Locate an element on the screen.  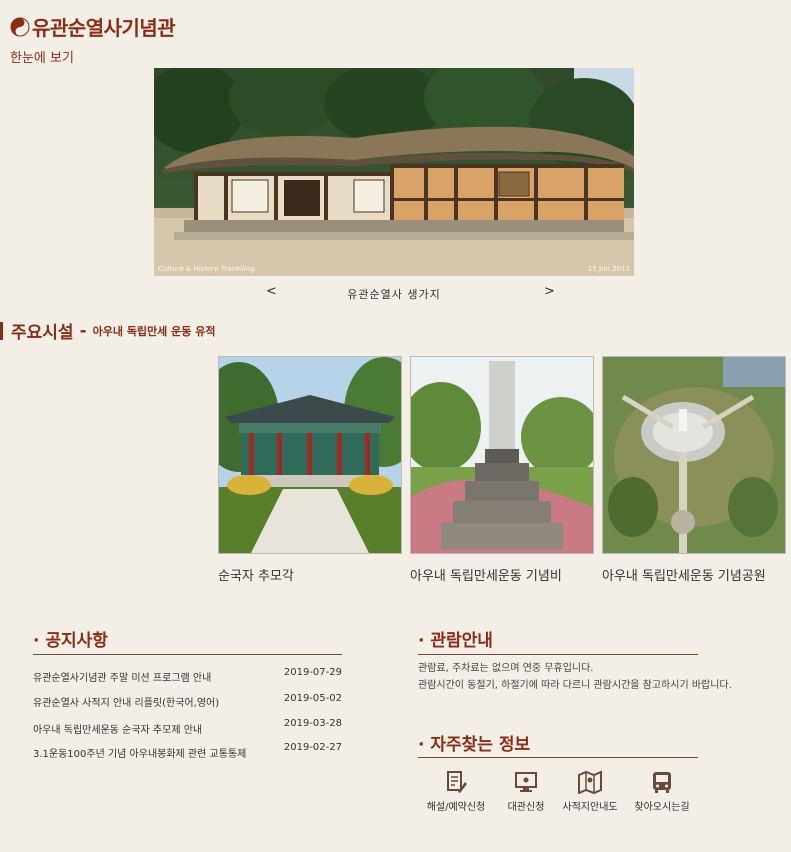
faq-label: 사적지안내도 is located at coordinates (590, 807).